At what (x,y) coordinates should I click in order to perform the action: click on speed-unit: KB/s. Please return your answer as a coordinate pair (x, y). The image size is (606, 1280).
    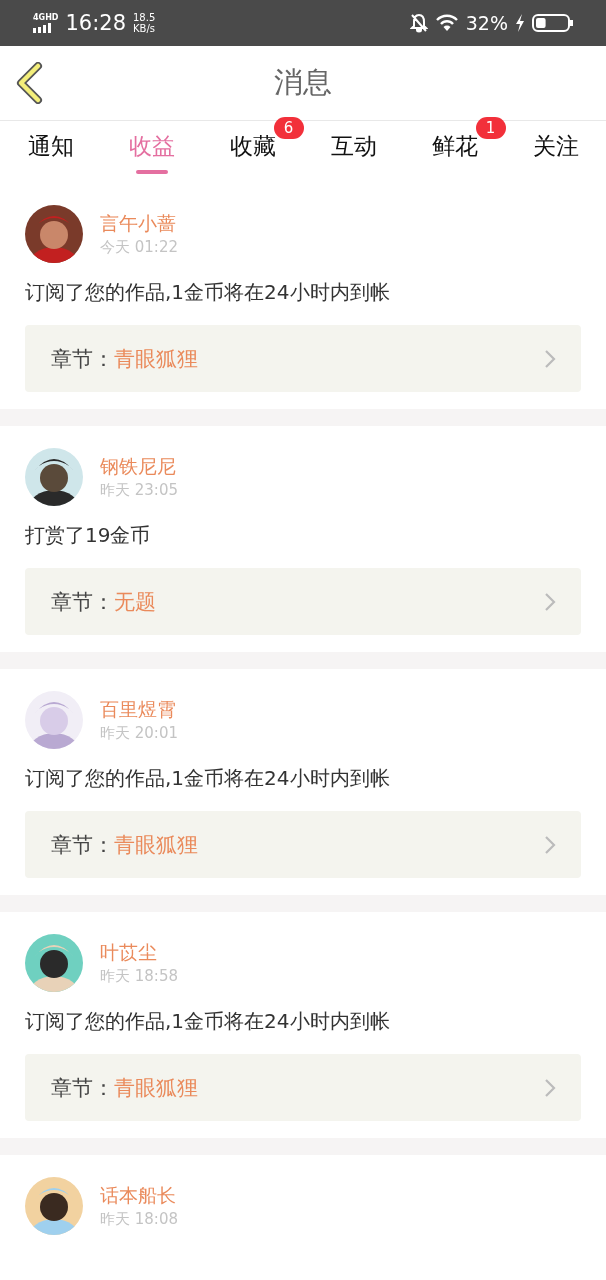
    Looking at the image, I should click on (144, 28).